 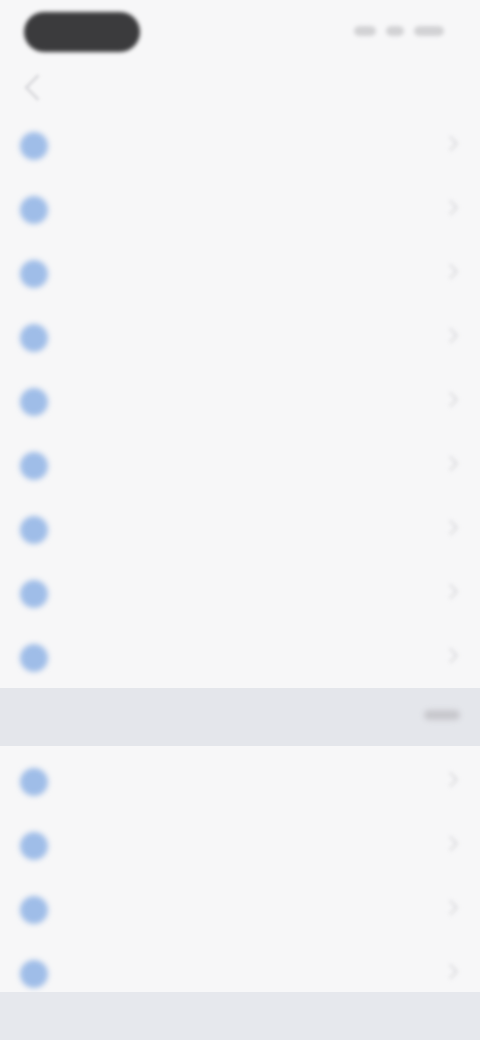 I want to click on back-chevron-icon, so click(x=37, y=87).